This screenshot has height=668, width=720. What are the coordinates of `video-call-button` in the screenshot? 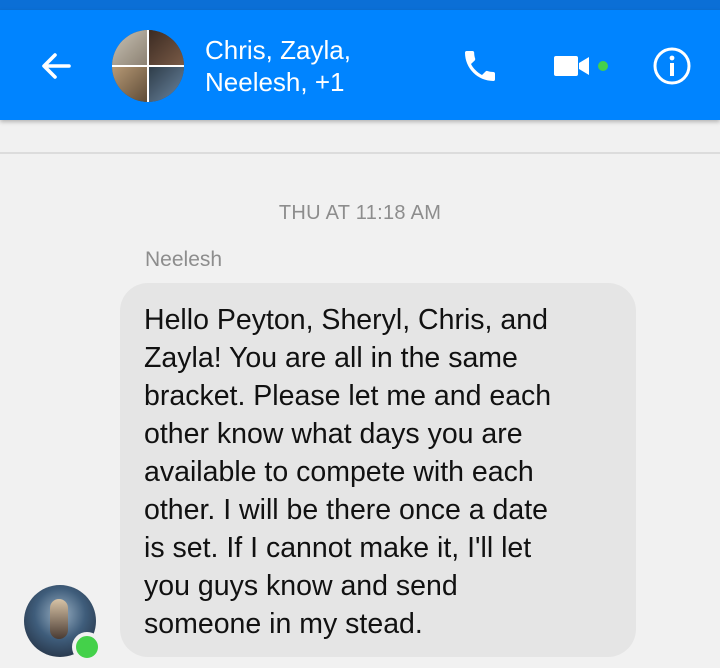 It's located at (584, 66).